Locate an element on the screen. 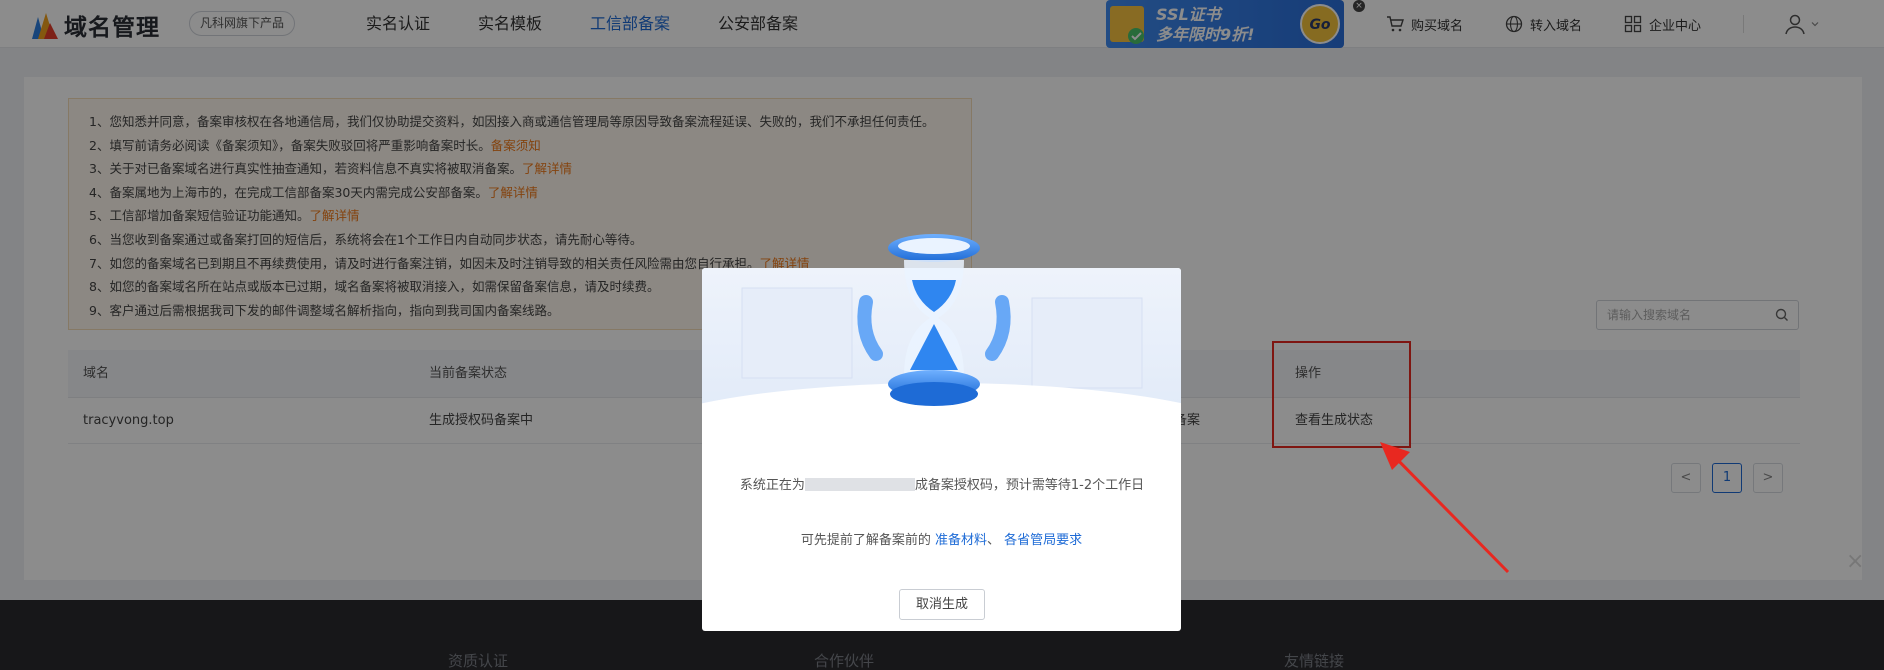 The height and width of the screenshot is (670, 1884). modal-hint: 可先提前了解备案前的 准备材料、 各省管局要求 is located at coordinates (941, 540).